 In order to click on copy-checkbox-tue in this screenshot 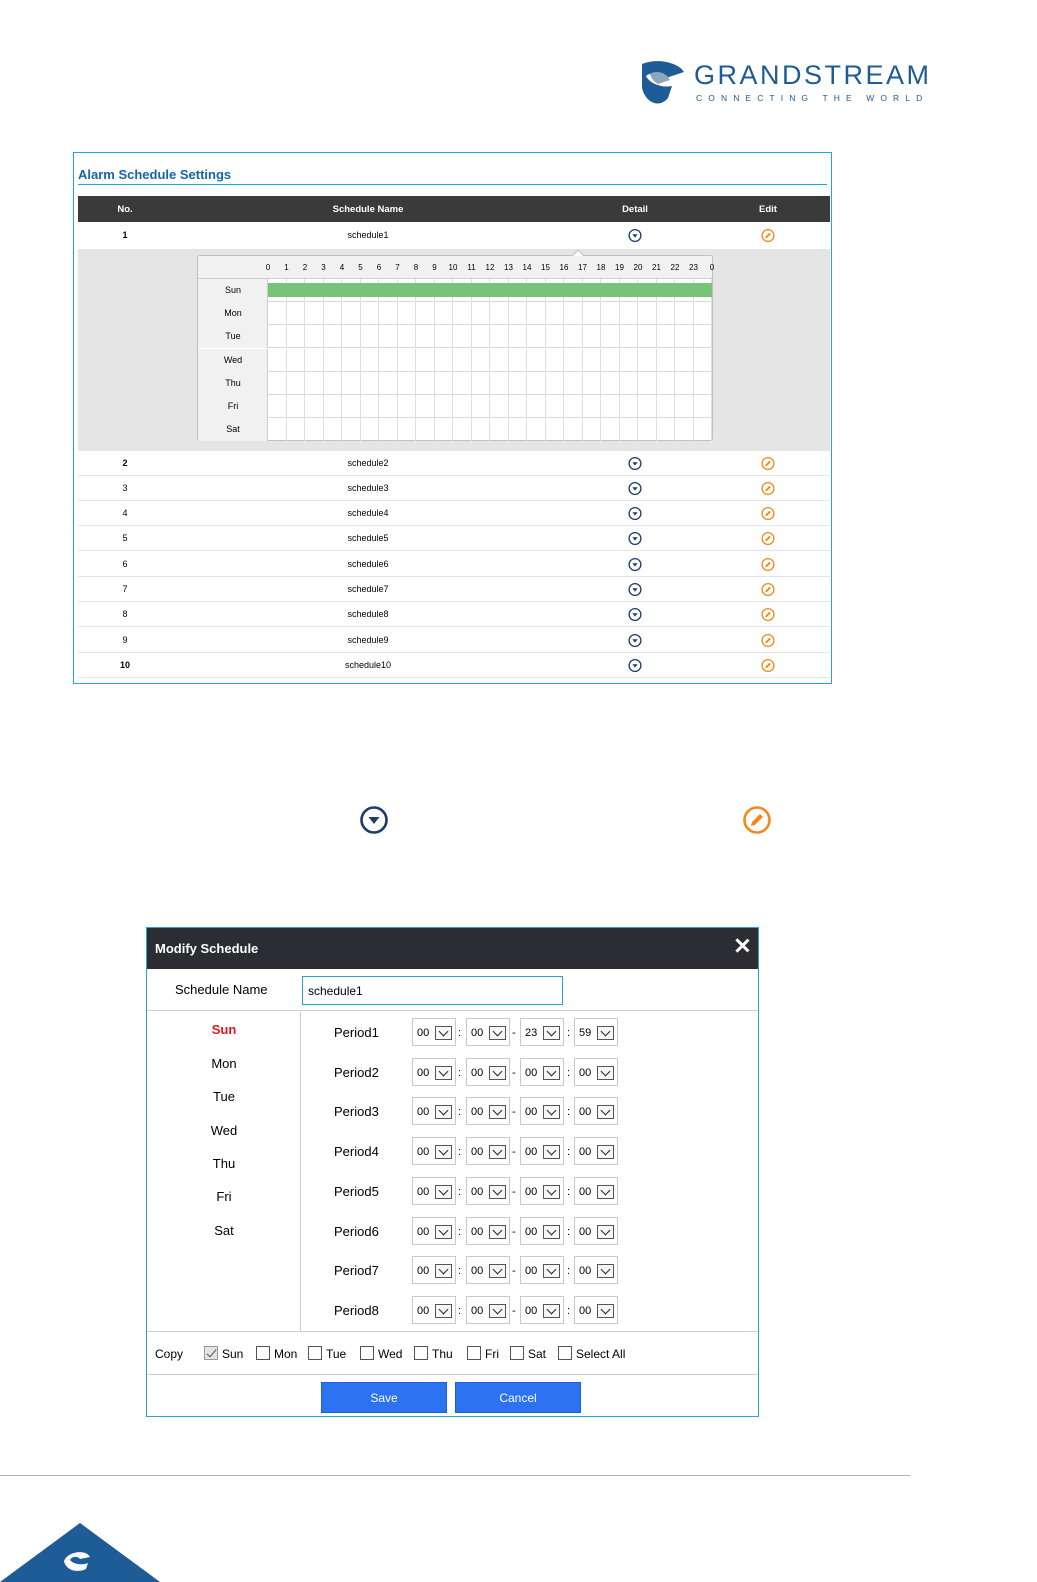, I will do `click(315, 1353)`.